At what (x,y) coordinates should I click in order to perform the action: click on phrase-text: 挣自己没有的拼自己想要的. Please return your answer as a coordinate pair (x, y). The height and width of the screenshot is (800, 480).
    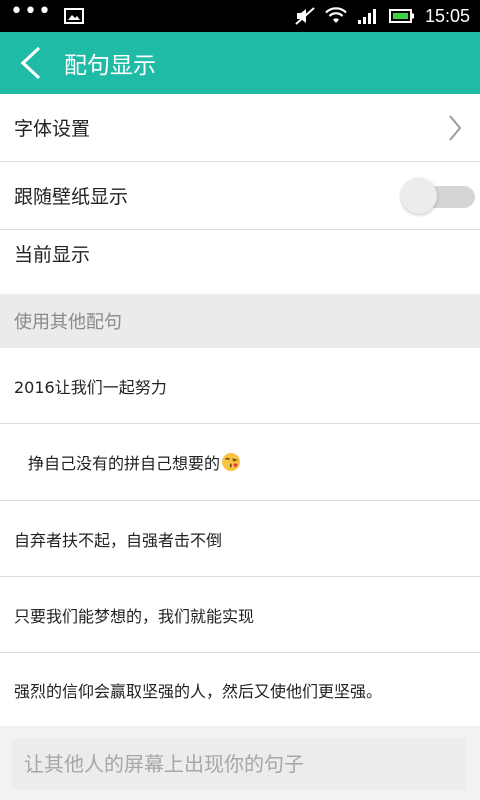
    Looking at the image, I should click on (124, 463).